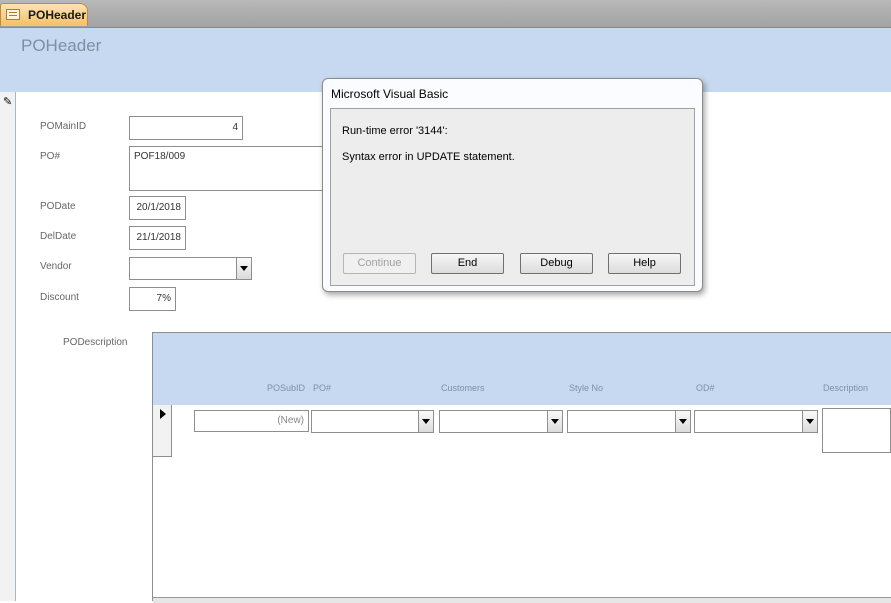 Image resolution: width=891 pixels, height=603 pixels. Describe the element at coordinates (445, 14) in the screenshot. I see `document-tab-strip: POHeader` at that location.